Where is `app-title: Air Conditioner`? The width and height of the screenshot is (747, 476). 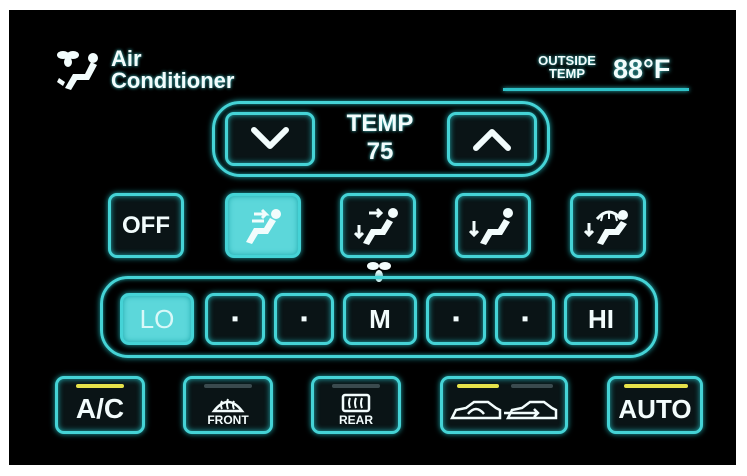
app-title: Air Conditioner is located at coordinates (144, 71).